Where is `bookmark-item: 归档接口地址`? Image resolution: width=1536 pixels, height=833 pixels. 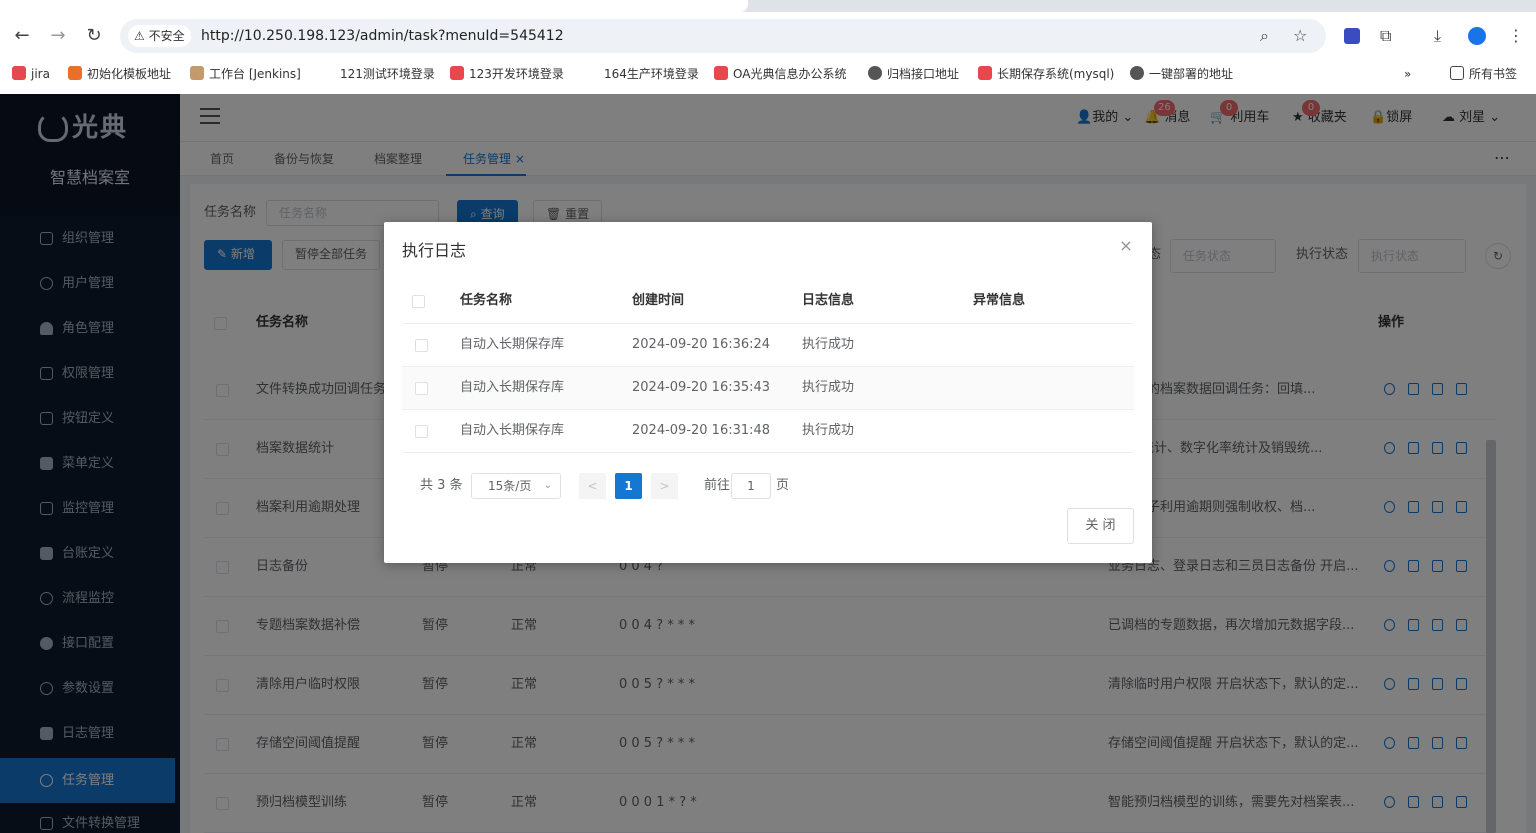
bookmark-item: 归档接口地址 is located at coordinates (913, 74).